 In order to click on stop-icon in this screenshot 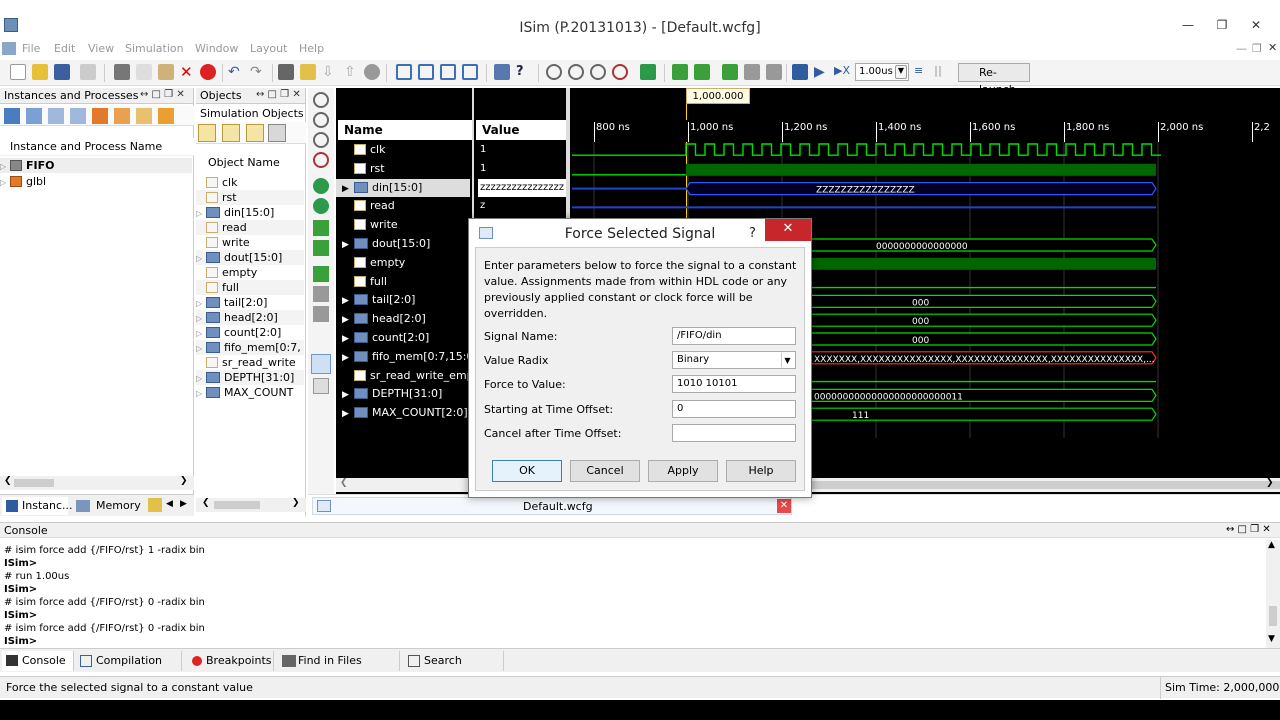, I will do `click(208, 72)`.